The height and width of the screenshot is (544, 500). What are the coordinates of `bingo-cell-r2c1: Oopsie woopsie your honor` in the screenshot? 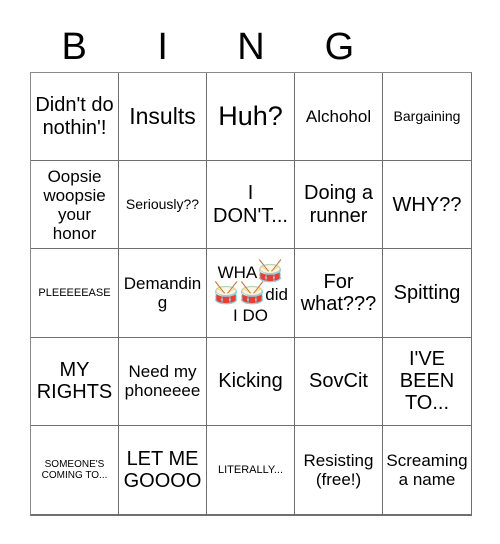 It's located at (75, 205).